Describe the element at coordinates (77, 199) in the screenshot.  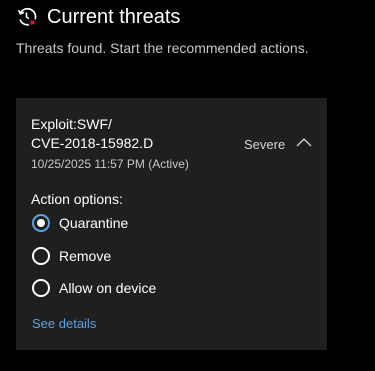
I see `action-options-label: Action options:` at that location.